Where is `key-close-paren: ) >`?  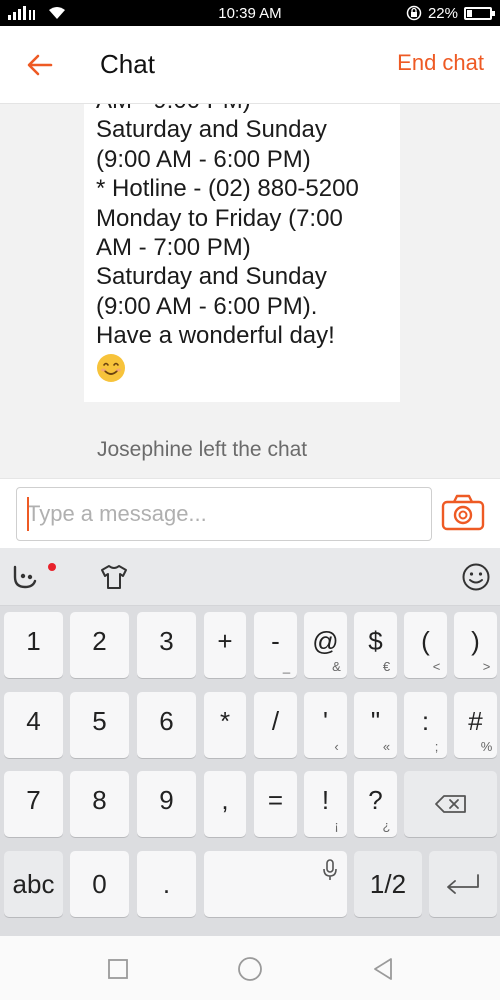
key-close-paren: ) > is located at coordinates (475, 645).